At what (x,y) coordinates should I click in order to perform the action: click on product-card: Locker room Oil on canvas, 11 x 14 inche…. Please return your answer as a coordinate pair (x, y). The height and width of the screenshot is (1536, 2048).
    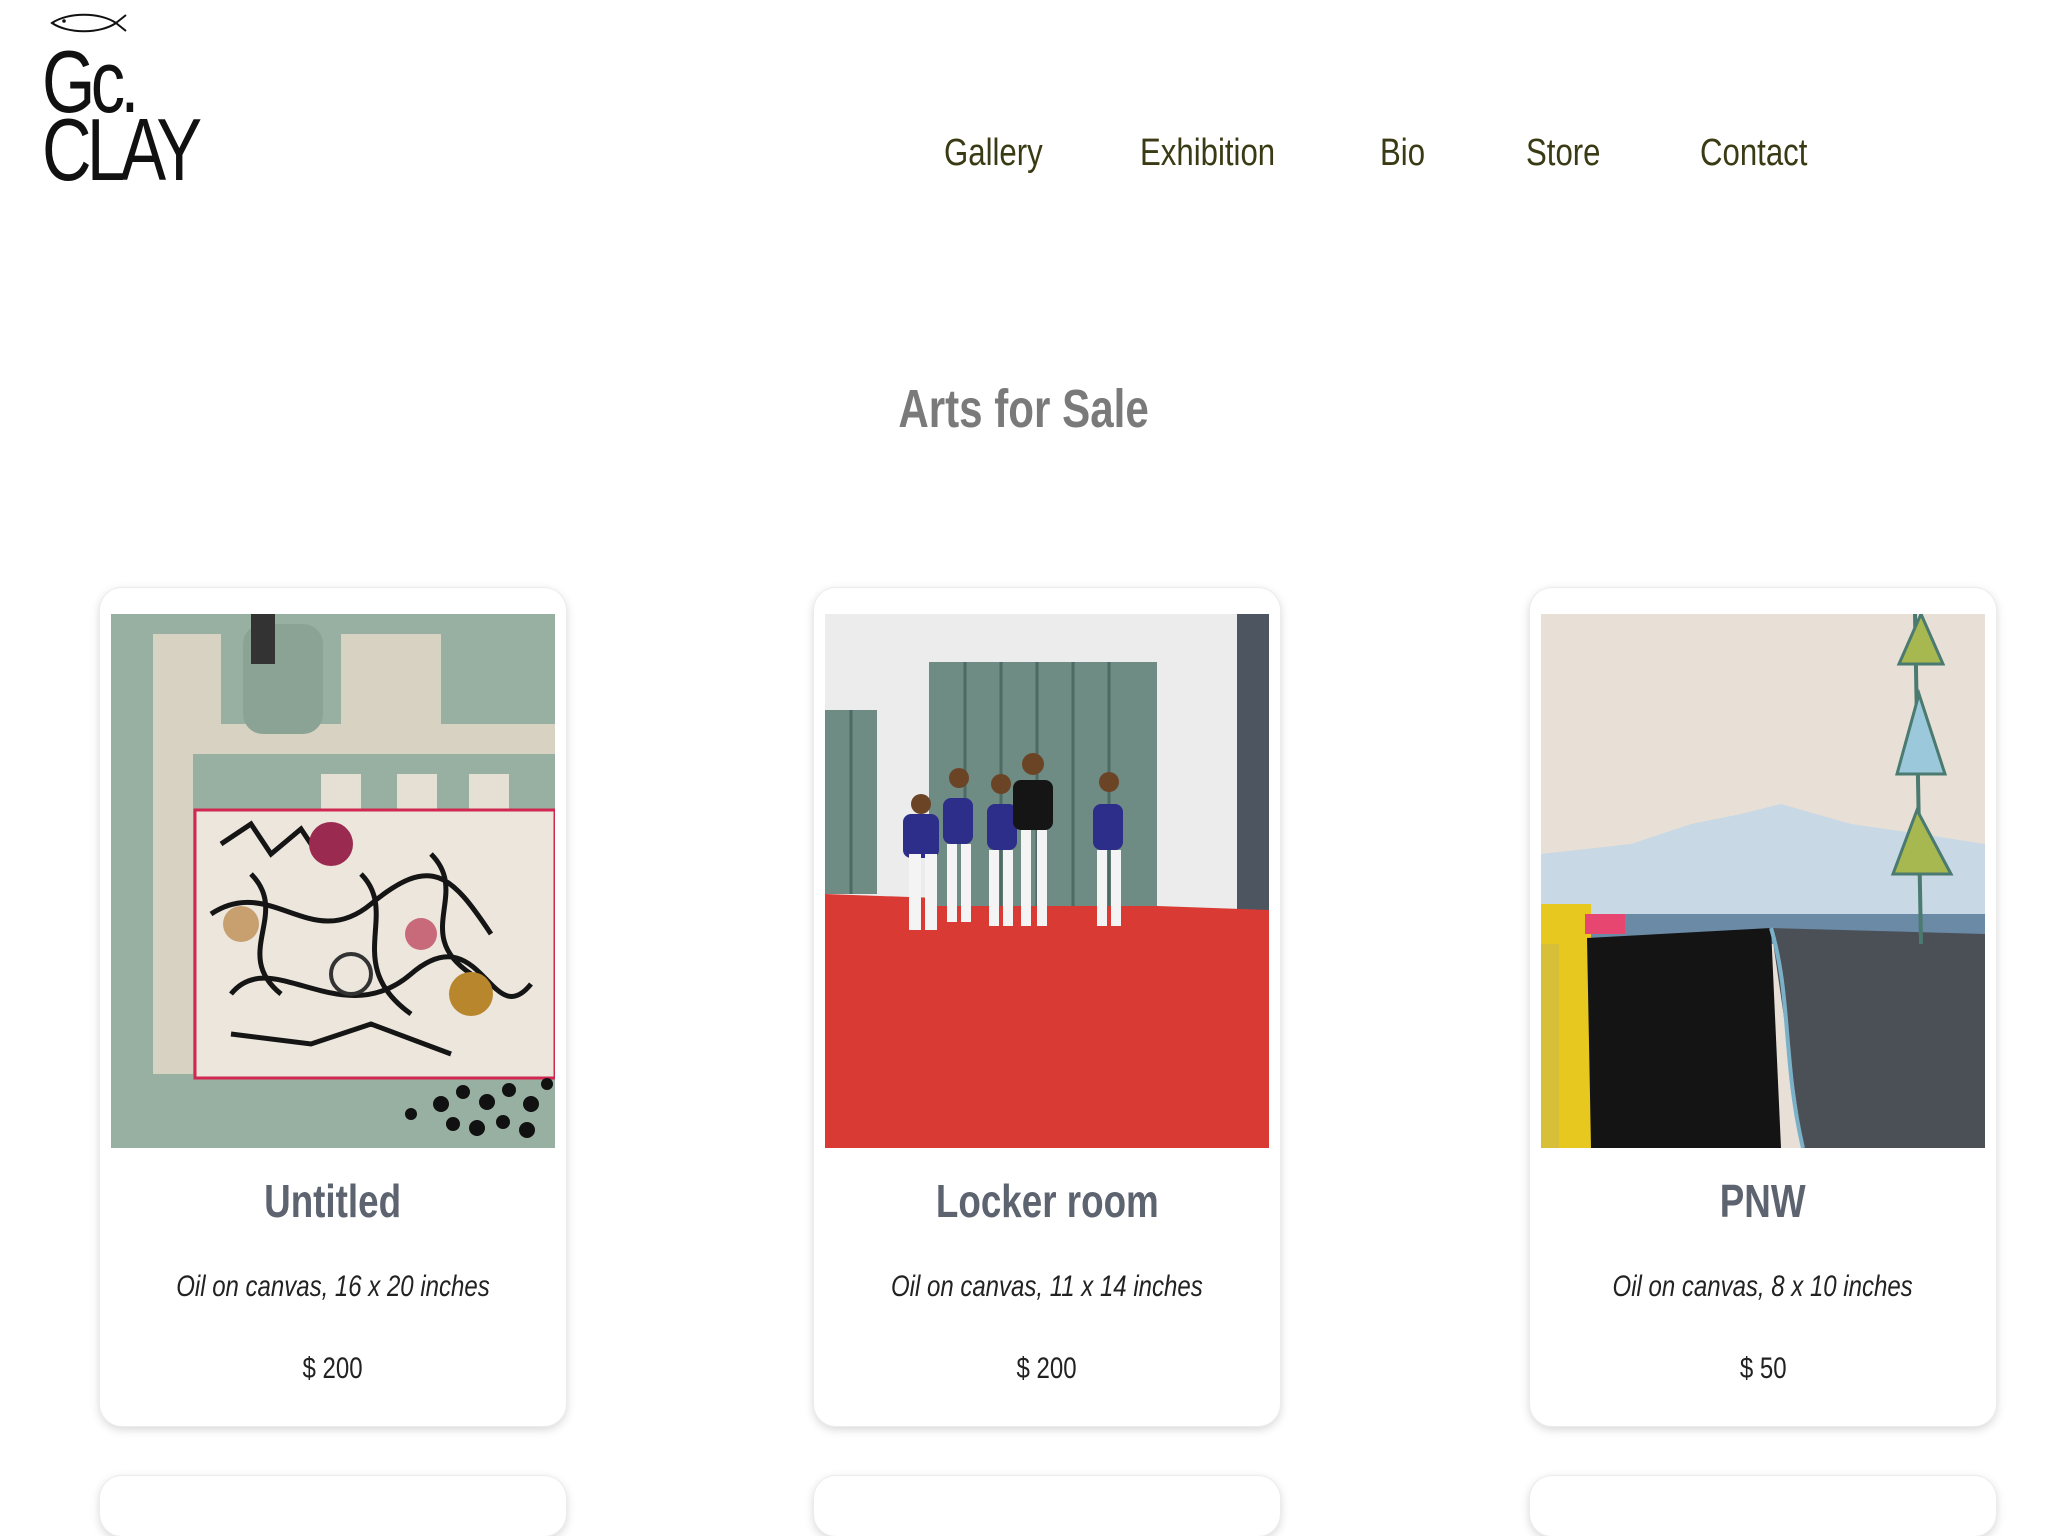
    Looking at the image, I should click on (1047, 1007).